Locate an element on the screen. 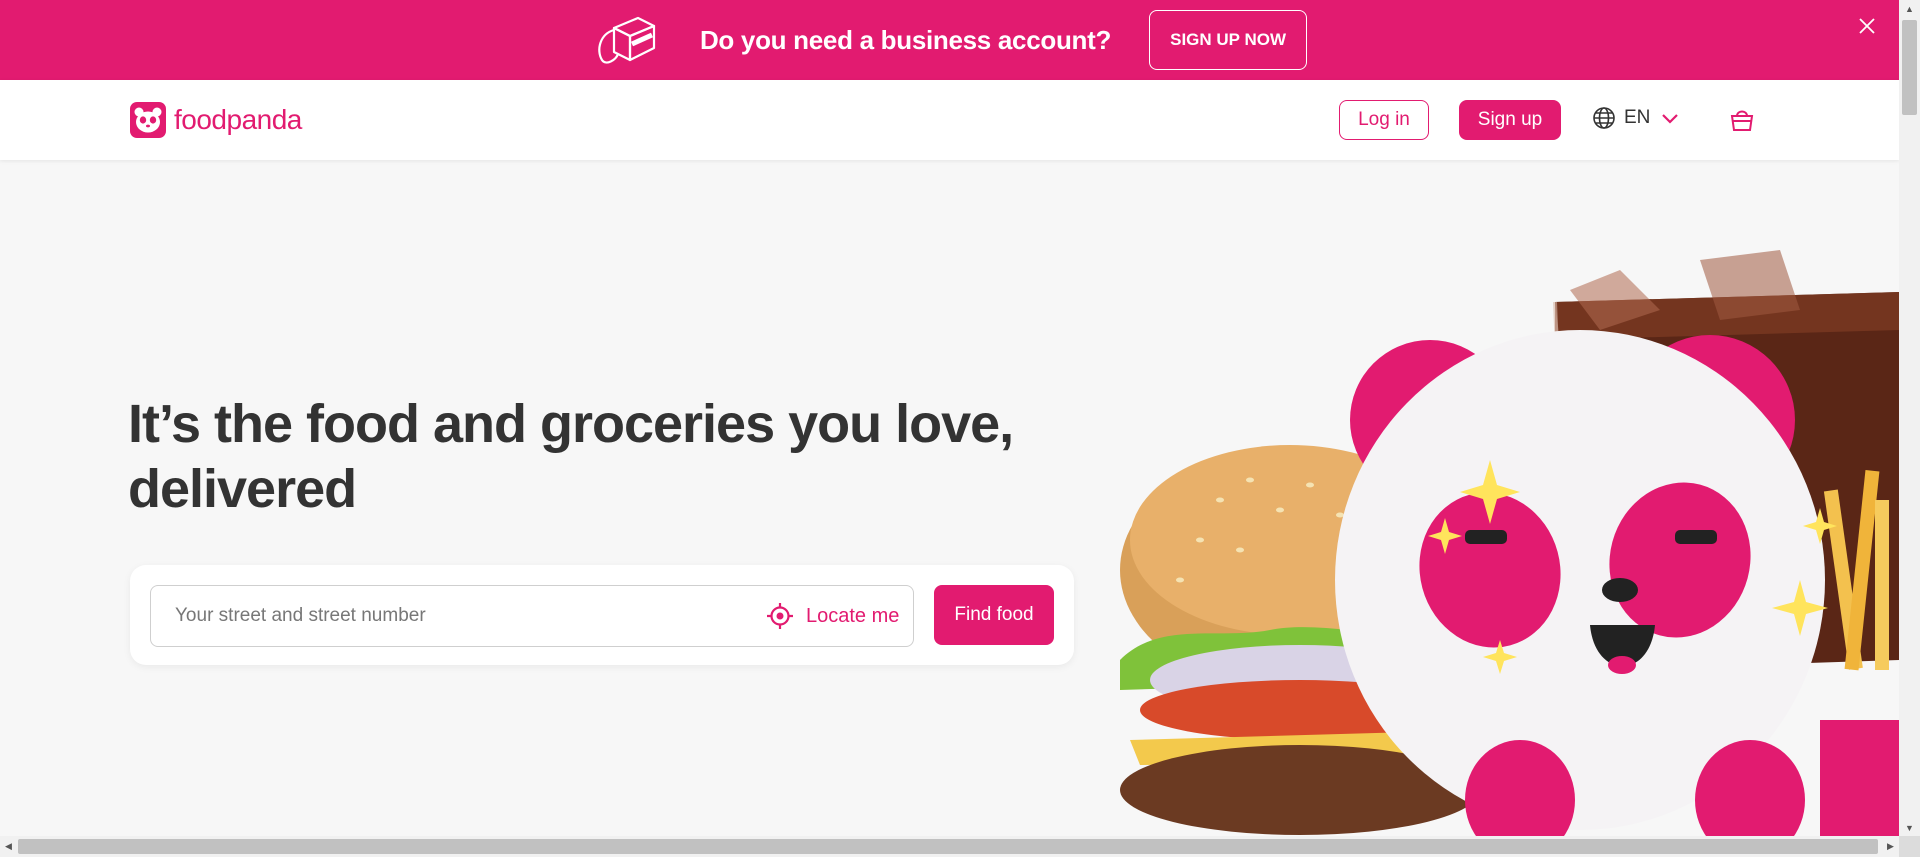  scroll-left-arrow: ◀ is located at coordinates (8, 846).